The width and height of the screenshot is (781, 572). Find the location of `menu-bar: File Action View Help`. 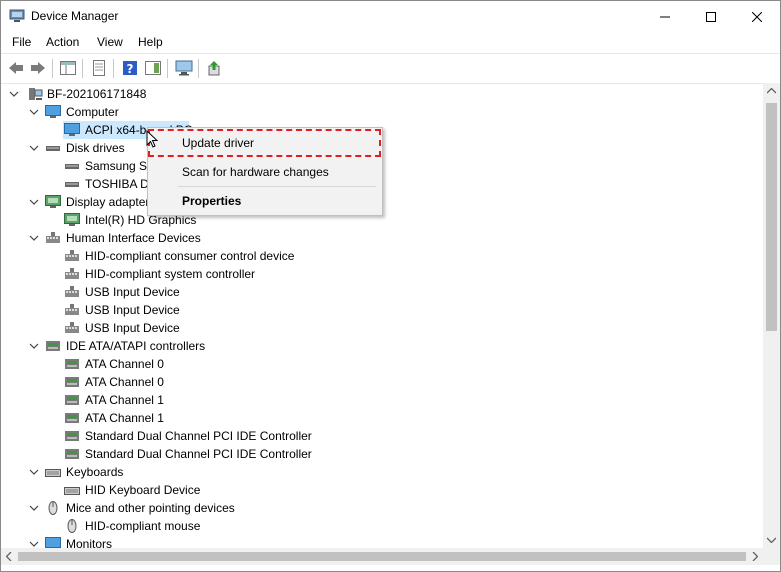

menu-bar: File Action View Help is located at coordinates (390, 42).